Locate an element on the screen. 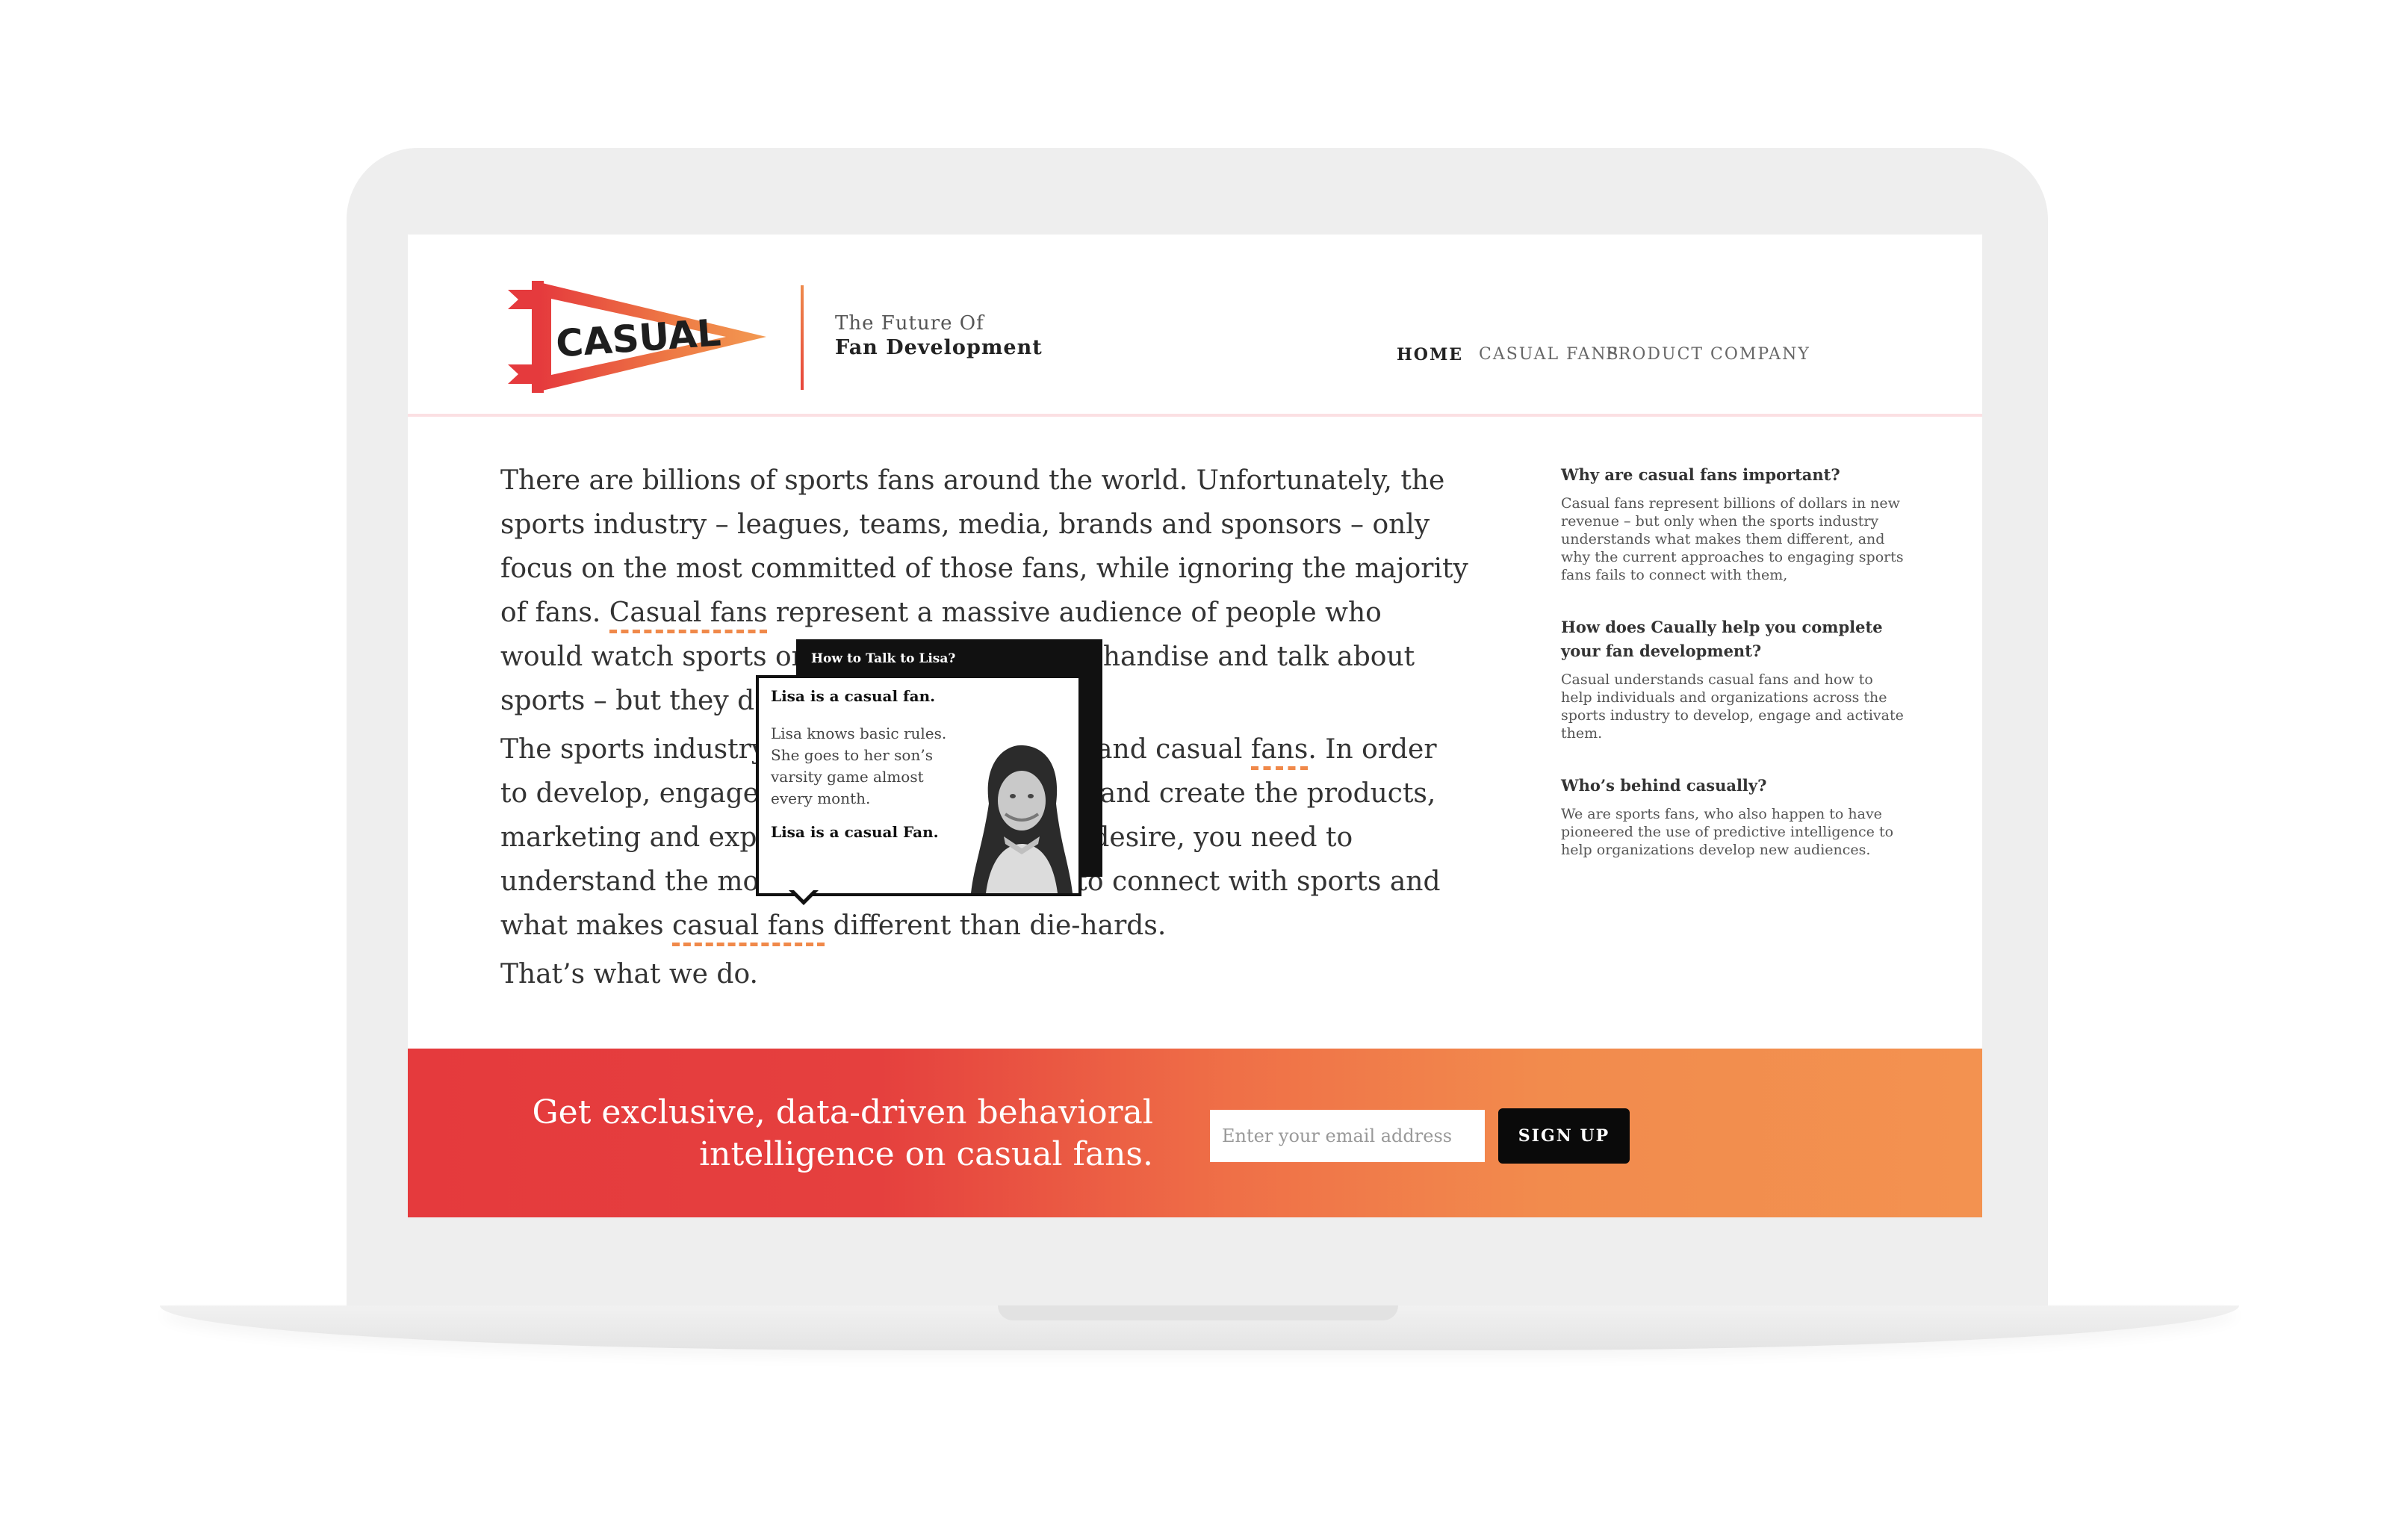  faq-question: Why are casual fans important? is located at coordinates (1700, 474).